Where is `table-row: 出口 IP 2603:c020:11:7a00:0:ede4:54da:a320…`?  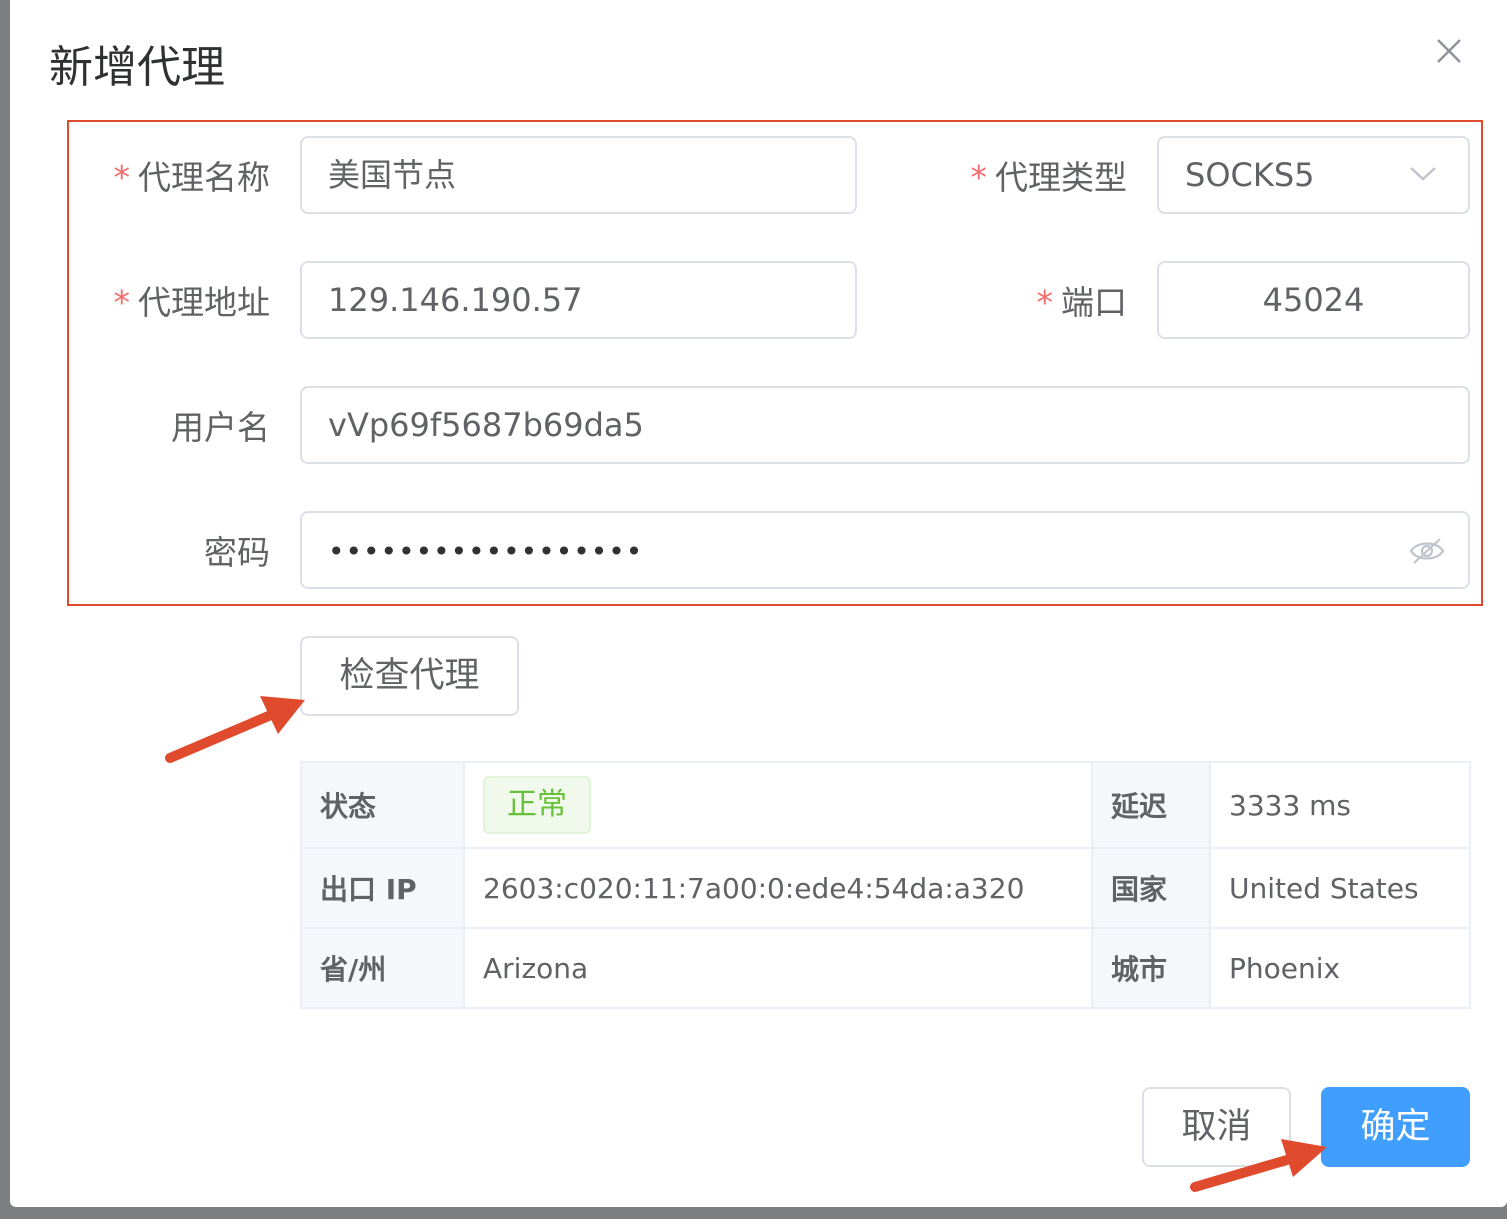 table-row: 出口 IP 2603:c020:11:7a00:0:ede4:54da:a320… is located at coordinates (885, 888).